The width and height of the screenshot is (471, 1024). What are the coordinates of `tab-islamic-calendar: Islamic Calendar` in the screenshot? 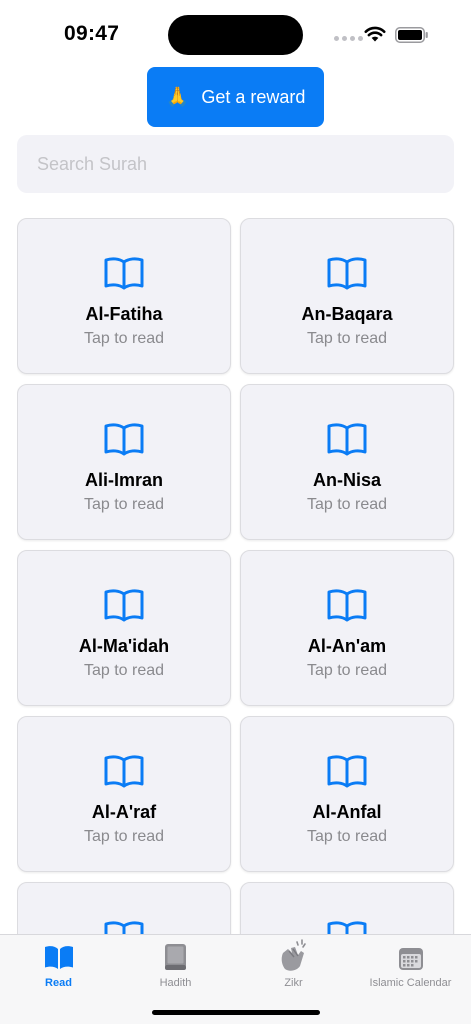 It's located at (410, 965).